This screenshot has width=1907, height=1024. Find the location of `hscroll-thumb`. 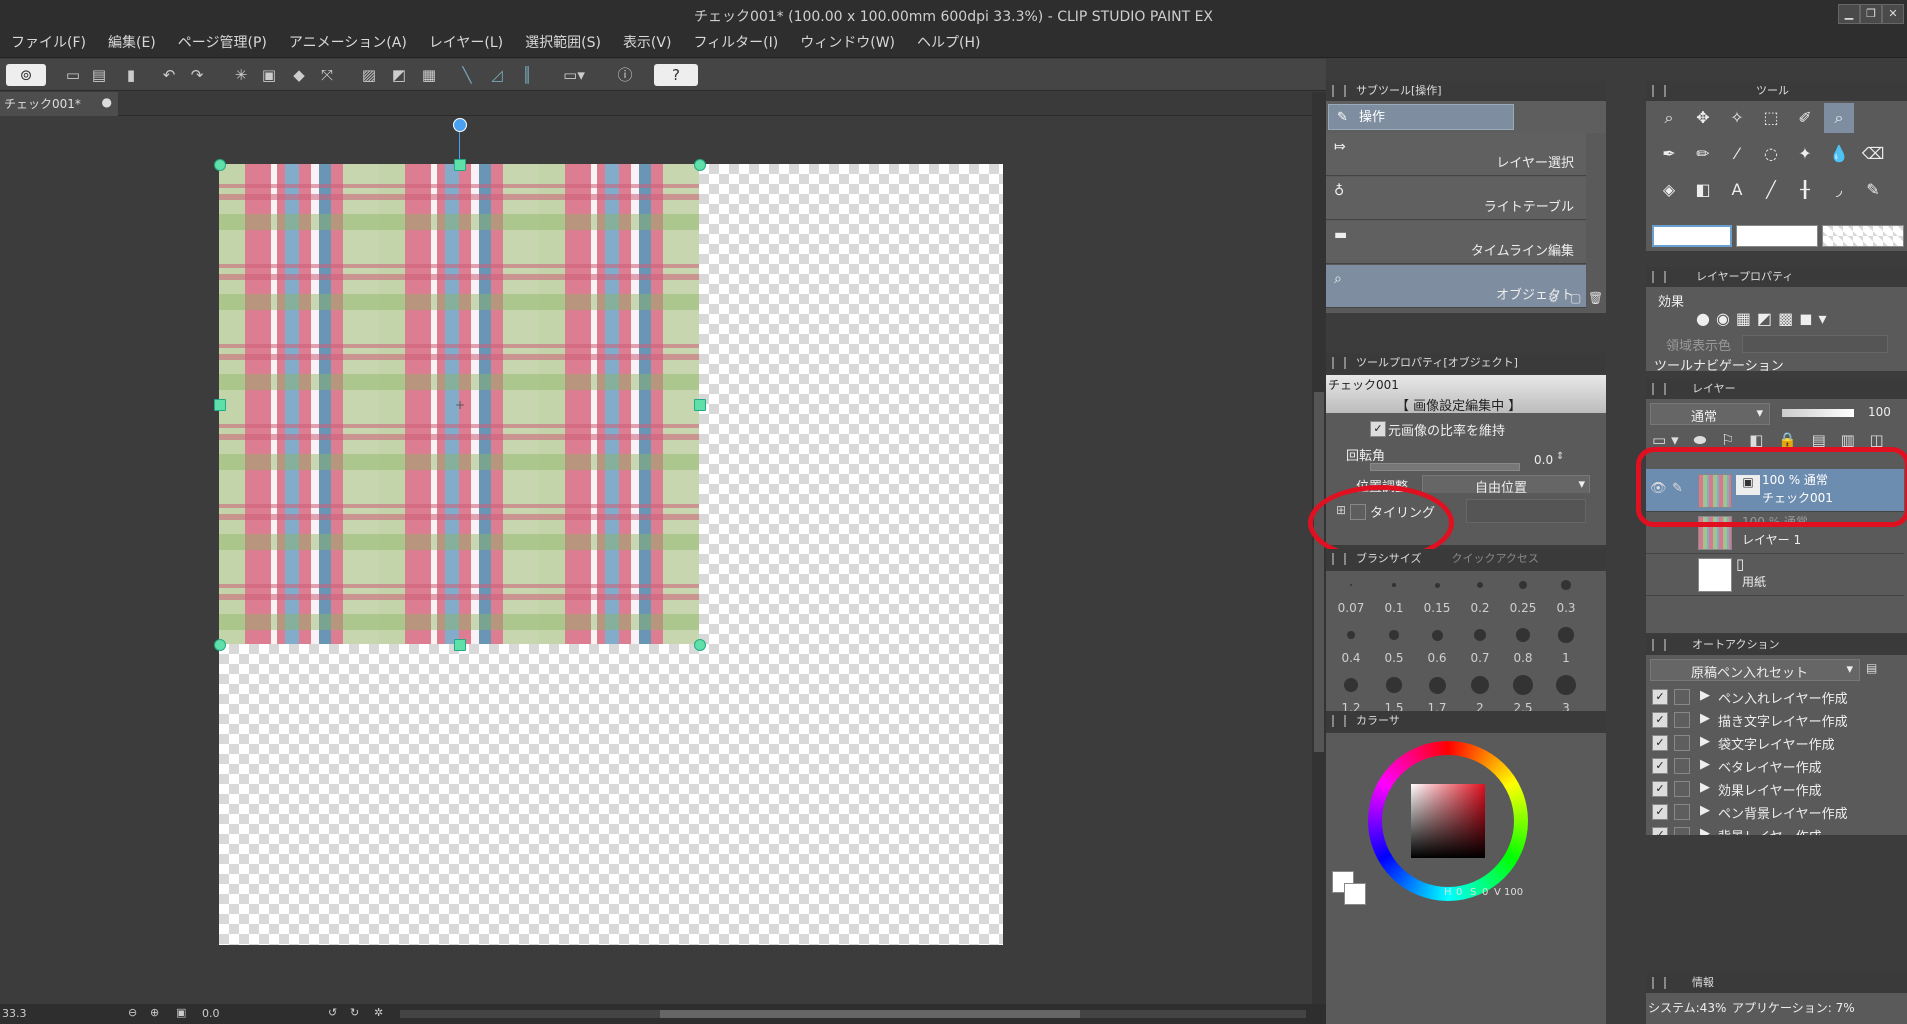

hscroll-thumb is located at coordinates (870, 1014).